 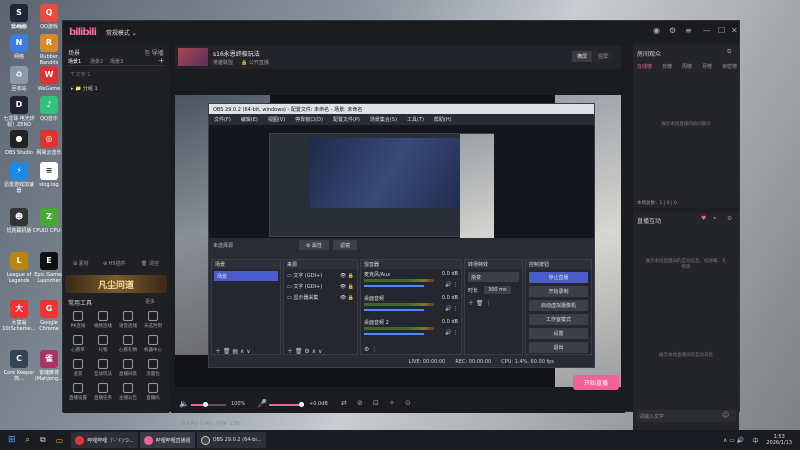 I want to click on mic-volume-slider, so click(x=286, y=404).